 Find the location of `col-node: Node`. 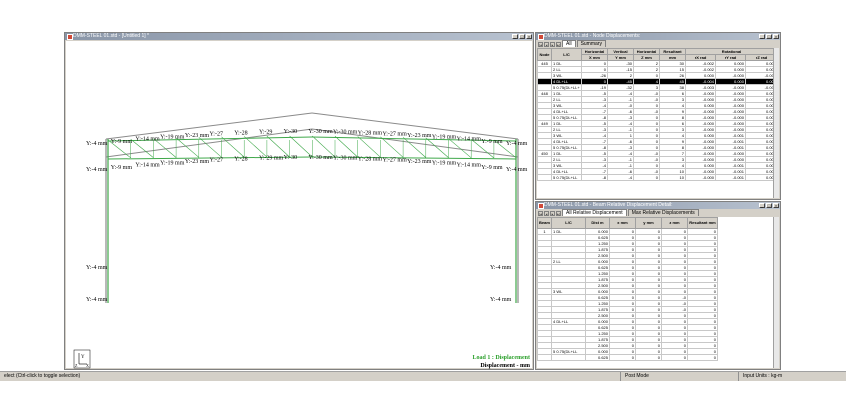

col-node: Node is located at coordinates (544, 54).